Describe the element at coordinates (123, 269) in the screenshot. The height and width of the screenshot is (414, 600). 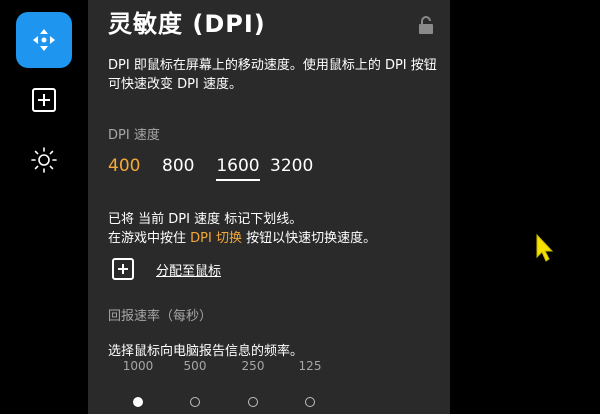
I see `plus-icon` at that location.